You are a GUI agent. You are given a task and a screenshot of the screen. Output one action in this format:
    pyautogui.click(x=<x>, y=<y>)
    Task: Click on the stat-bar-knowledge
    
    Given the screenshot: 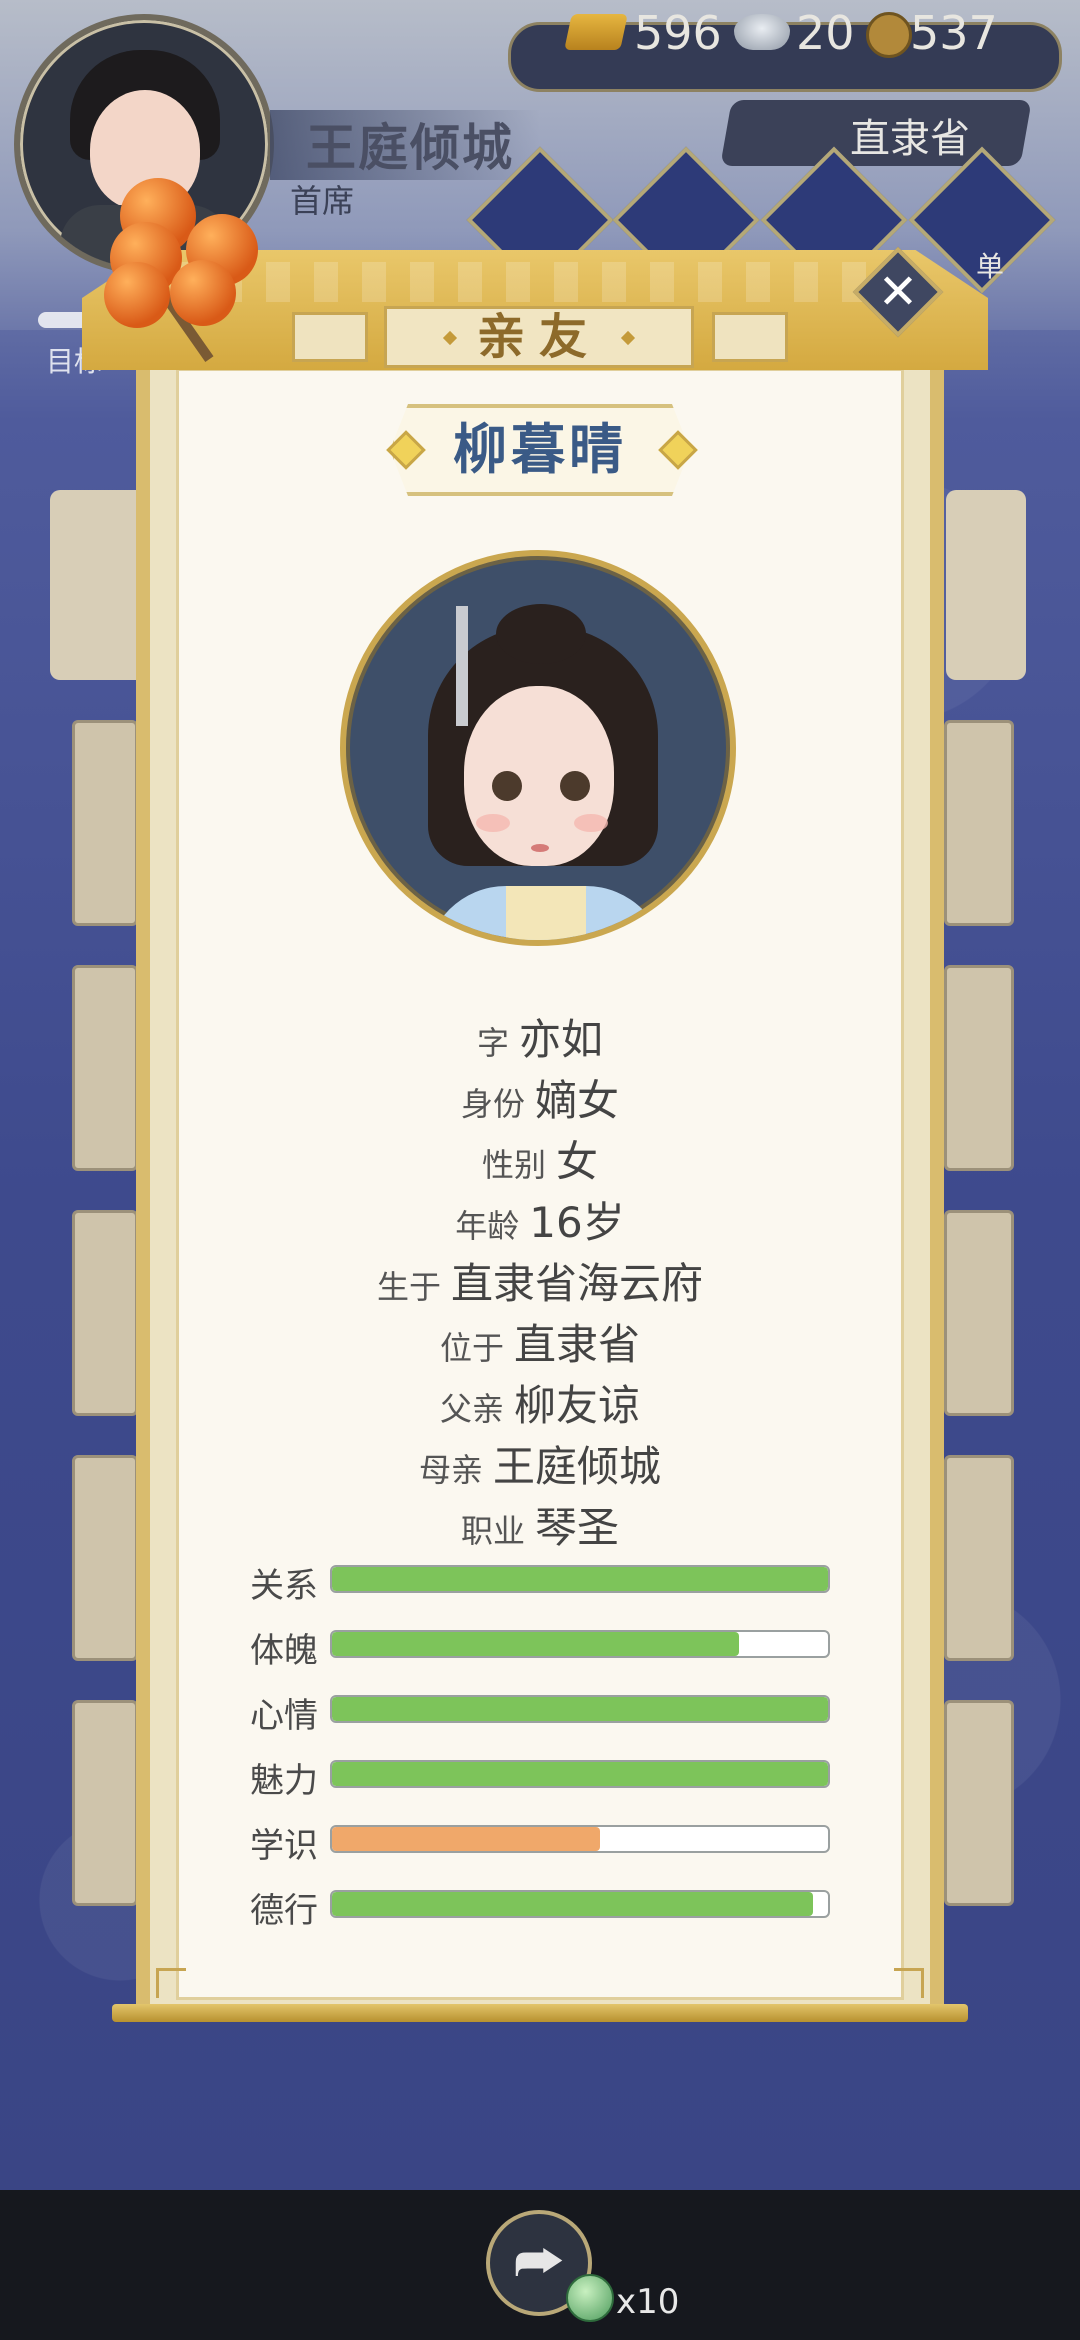 What is the action you would take?
    pyautogui.click(x=580, y=1839)
    